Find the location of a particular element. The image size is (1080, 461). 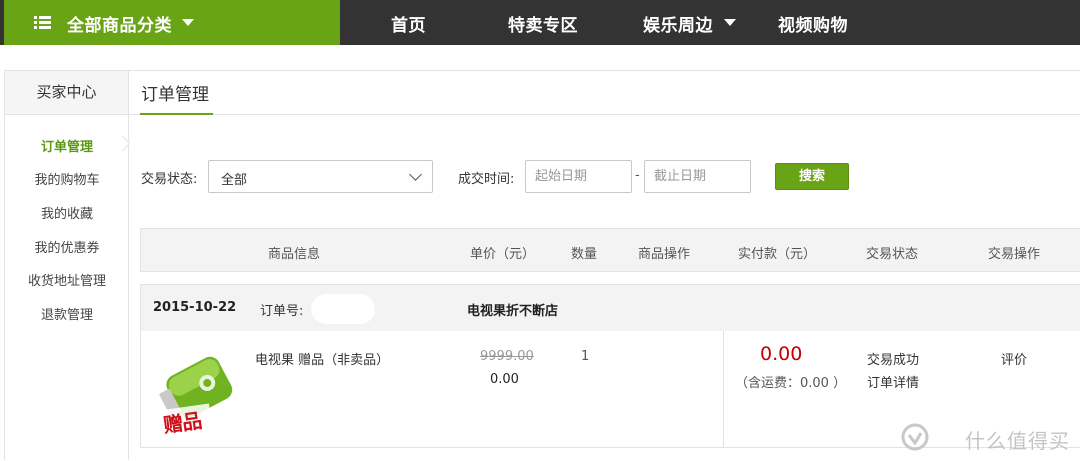

original-price: 9999.00 is located at coordinates (507, 356).